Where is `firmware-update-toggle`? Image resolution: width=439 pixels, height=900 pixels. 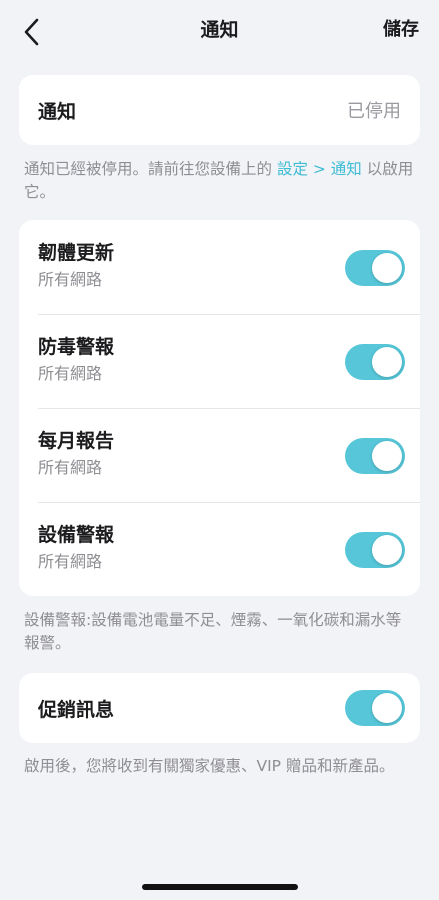
firmware-update-toggle is located at coordinates (375, 268).